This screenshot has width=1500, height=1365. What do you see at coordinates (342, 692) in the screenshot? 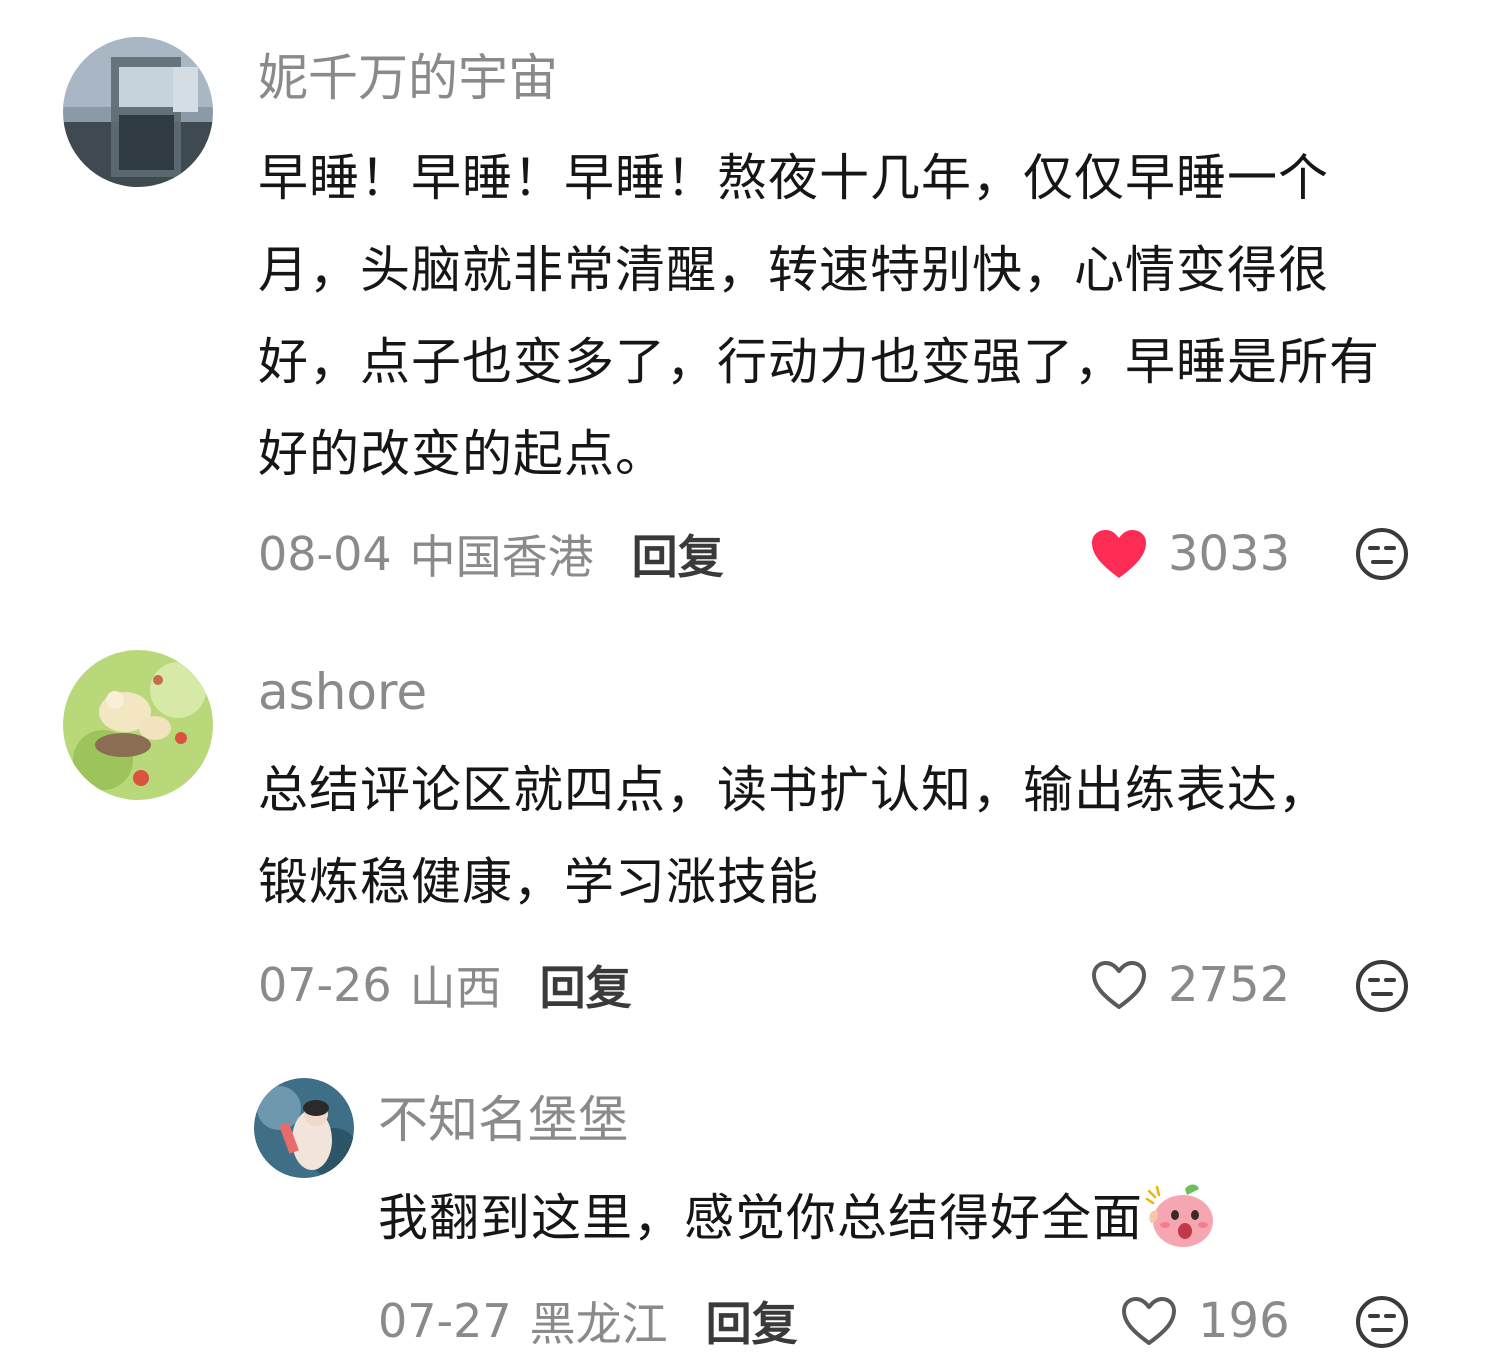
I see `username: ashore` at bounding box center [342, 692].